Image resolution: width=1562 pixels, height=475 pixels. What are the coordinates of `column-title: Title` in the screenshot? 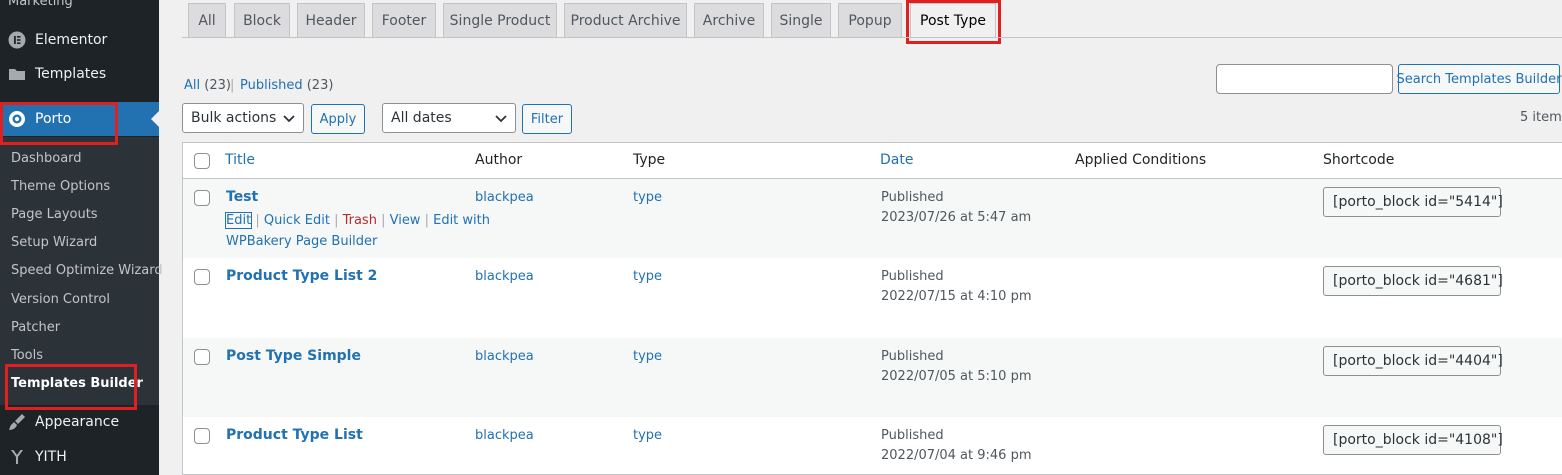 It's located at (240, 160).